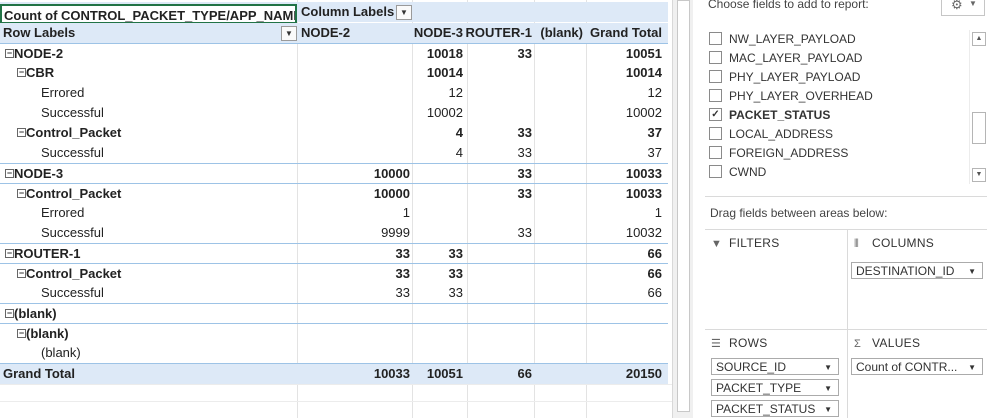  What do you see at coordinates (444, 53) in the screenshot?
I see `cell-node-3: 10018` at bounding box center [444, 53].